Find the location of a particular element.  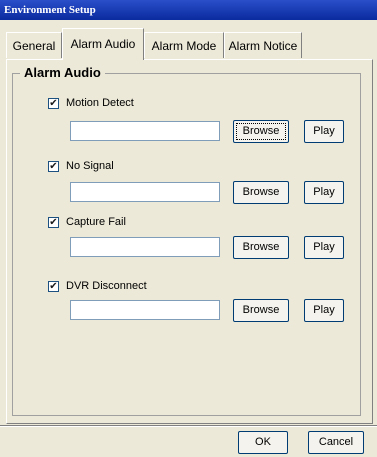

motion-detect-label: Motion Detect is located at coordinates (100, 103).